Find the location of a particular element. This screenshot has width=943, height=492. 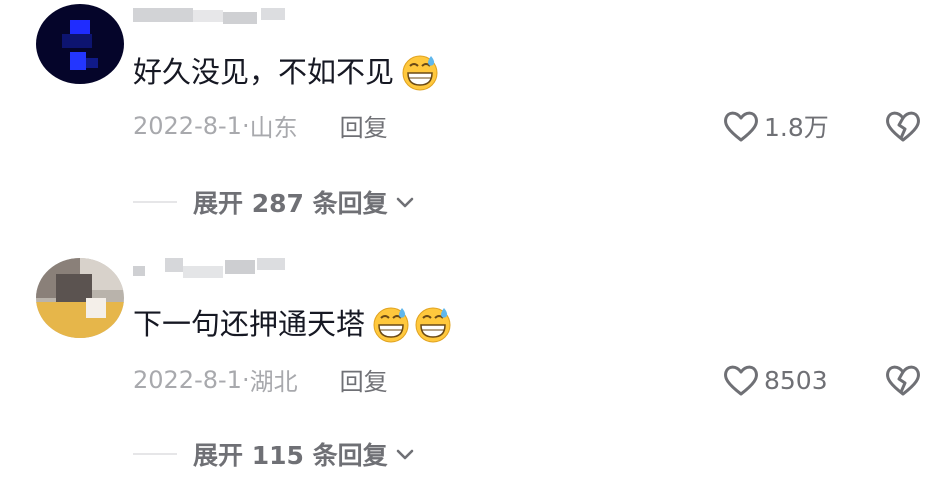

comment-meta: 2022-8-1· 湖北 回复 is located at coordinates (260, 379).